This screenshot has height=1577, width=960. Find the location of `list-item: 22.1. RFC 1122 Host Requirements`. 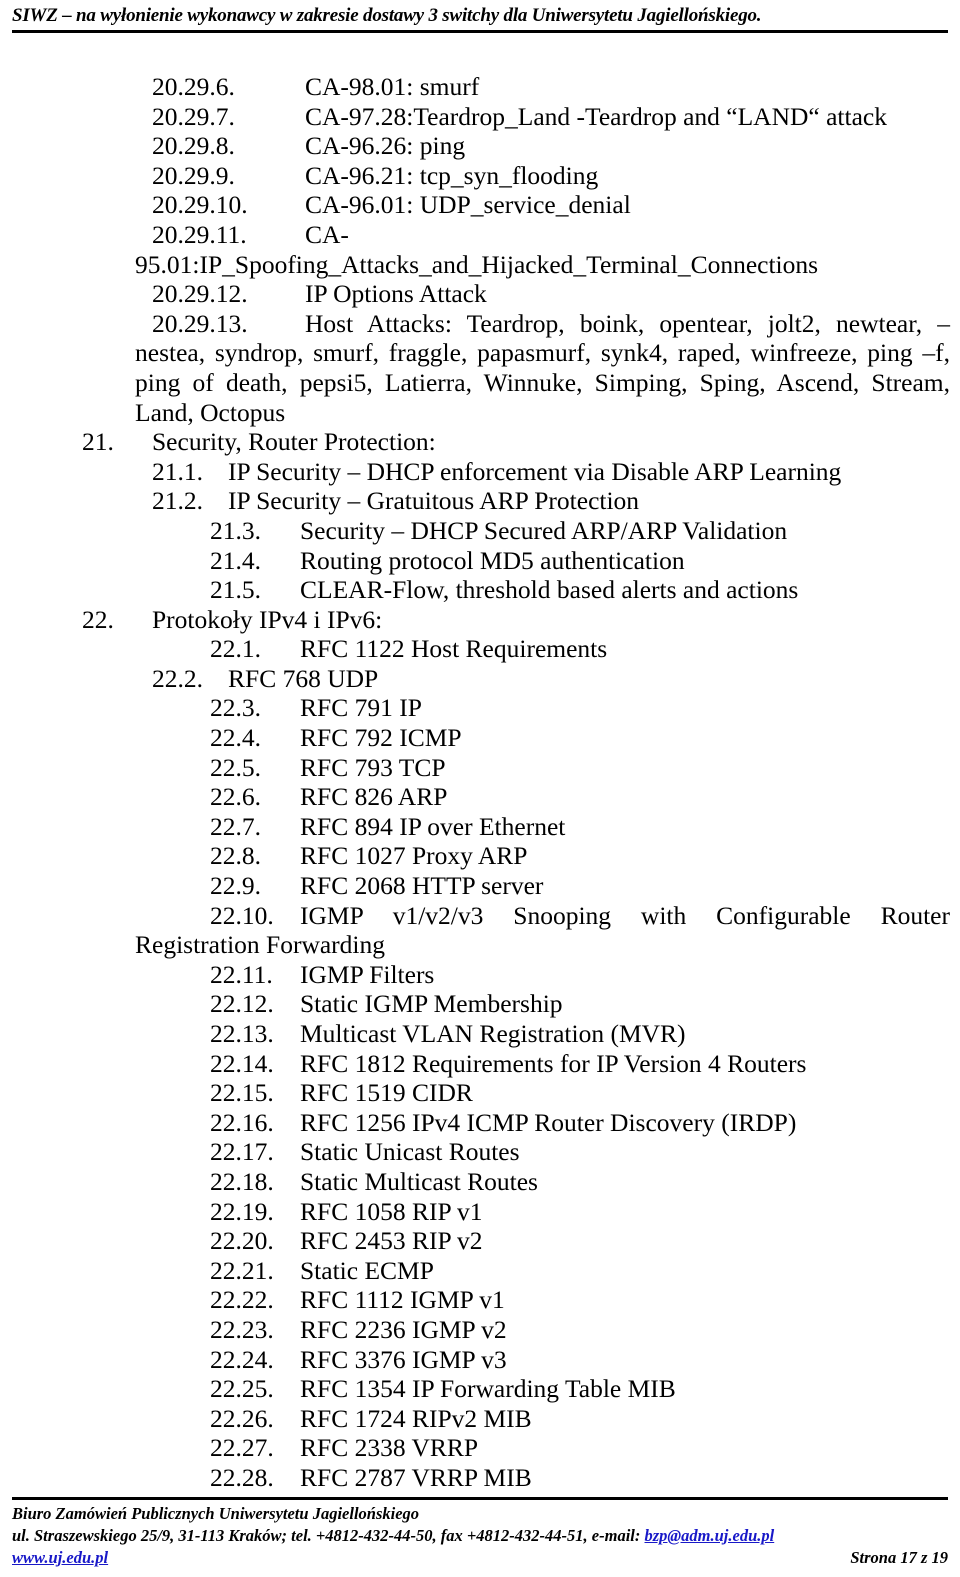

list-item: 22.1. RFC 1122 Host Requirements is located at coordinates (480, 649).